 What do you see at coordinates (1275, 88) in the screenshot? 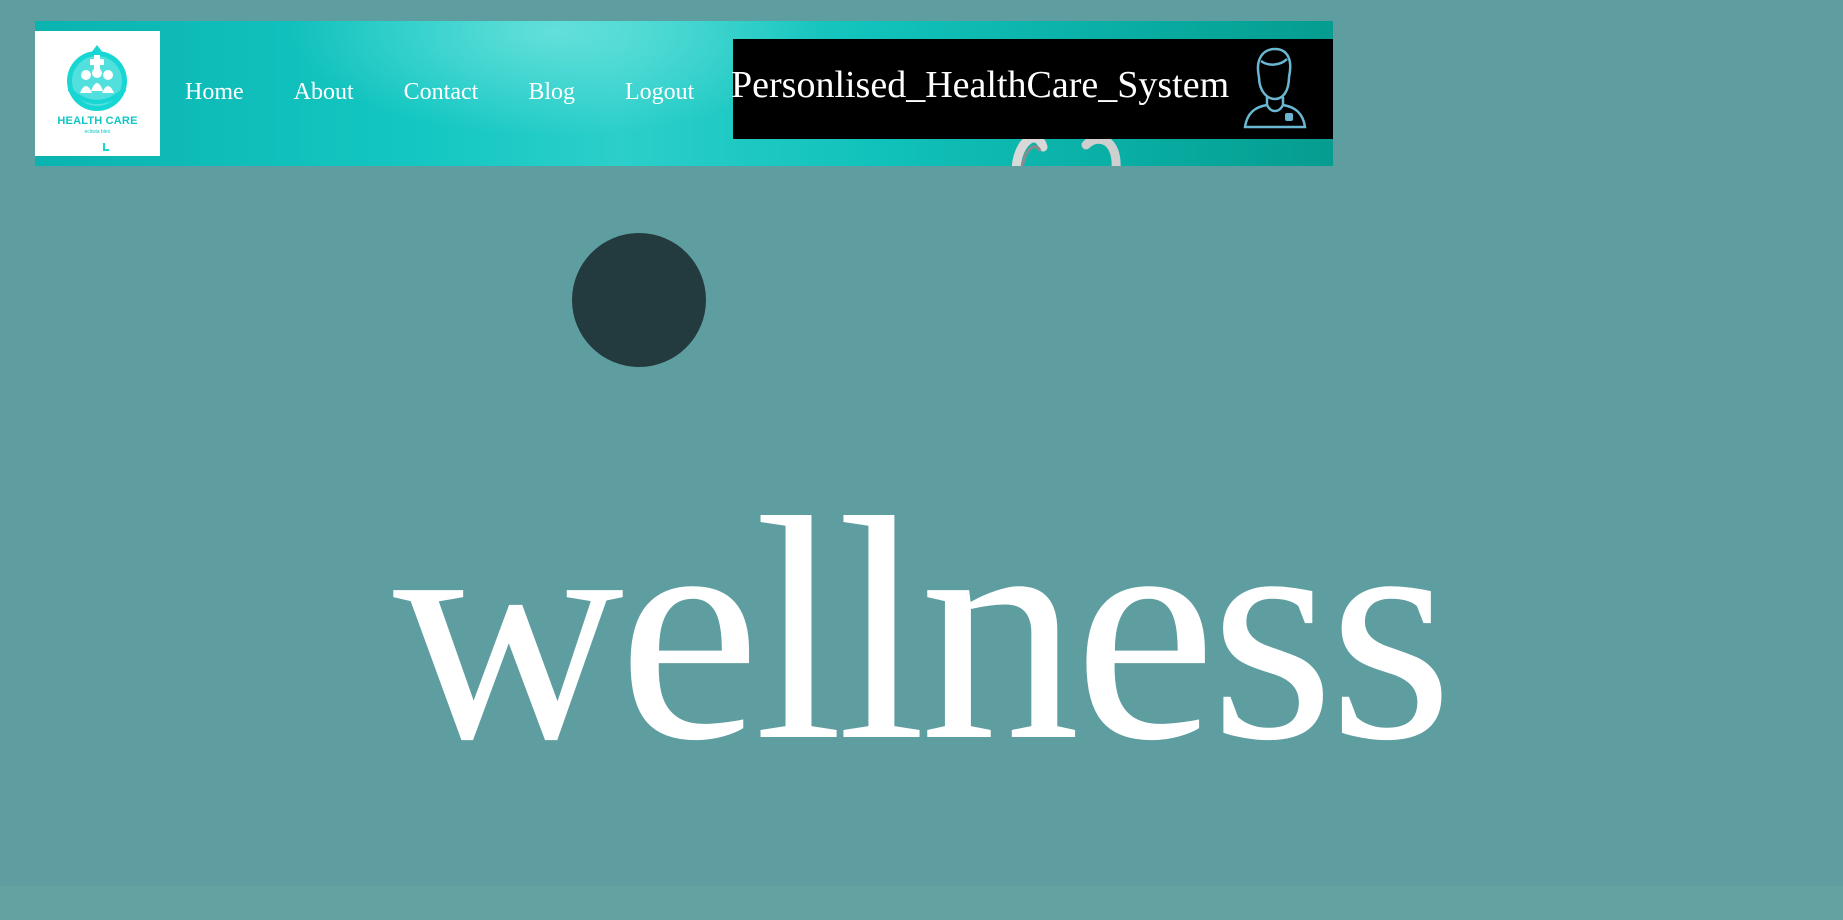
I see `doctor-avatar-icon` at bounding box center [1275, 88].